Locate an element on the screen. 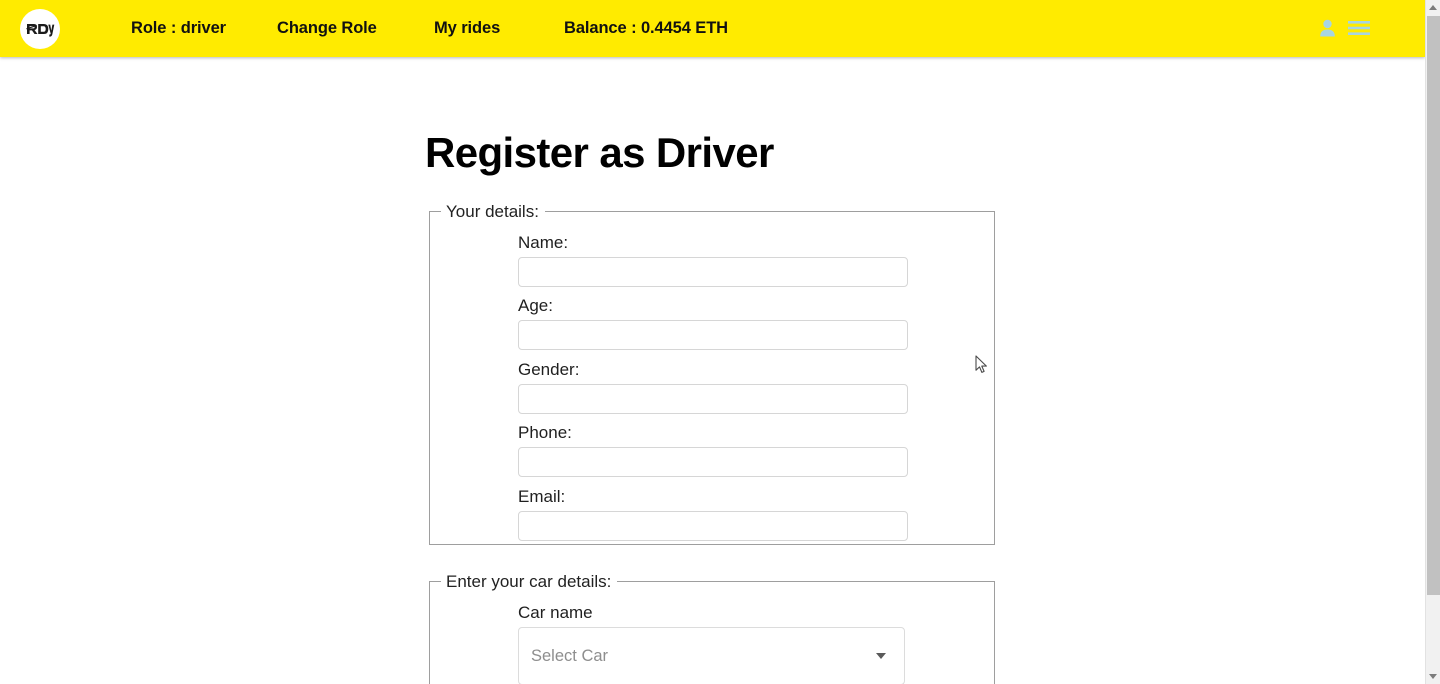 This screenshot has height=684, width=1440. car-details-legend: Enter your car details: is located at coordinates (529, 581).